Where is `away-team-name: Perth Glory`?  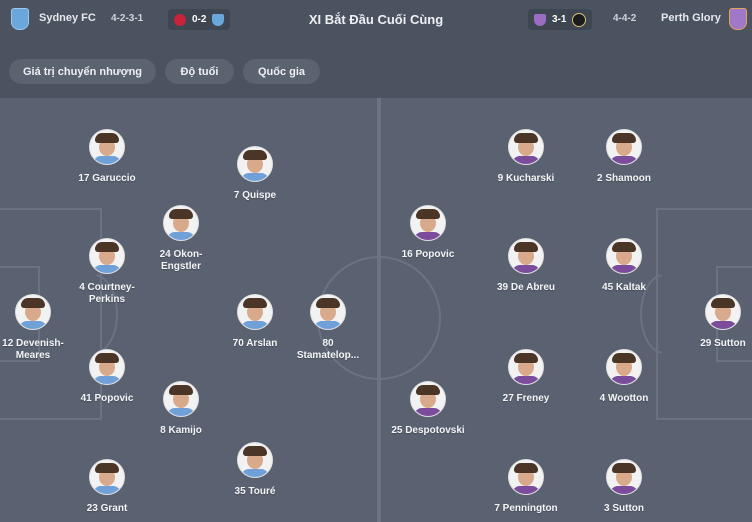 away-team-name: Perth Glory is located at coordinates (691, 18).